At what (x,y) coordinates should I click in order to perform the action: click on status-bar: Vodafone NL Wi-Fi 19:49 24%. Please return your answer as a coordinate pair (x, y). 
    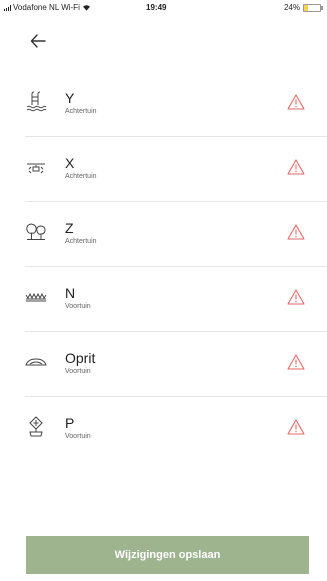
    Looking at the image, I should click on (163, 7).